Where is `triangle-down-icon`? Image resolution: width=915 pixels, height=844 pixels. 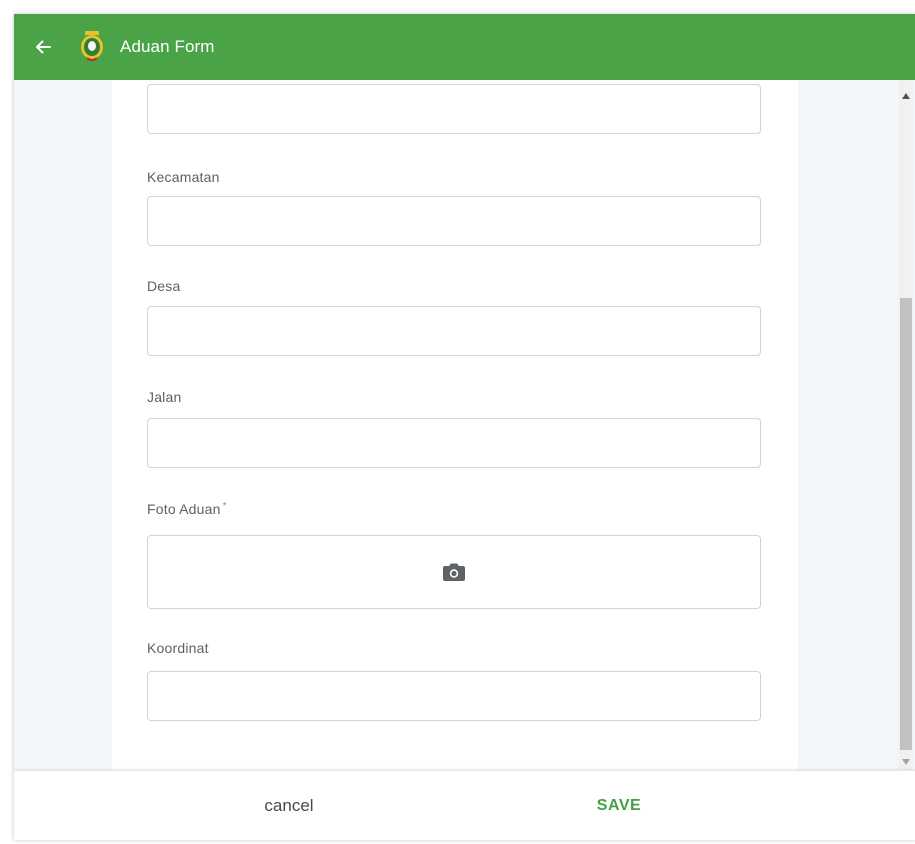 triangle-down-icon is located at coordinates (906, 762).